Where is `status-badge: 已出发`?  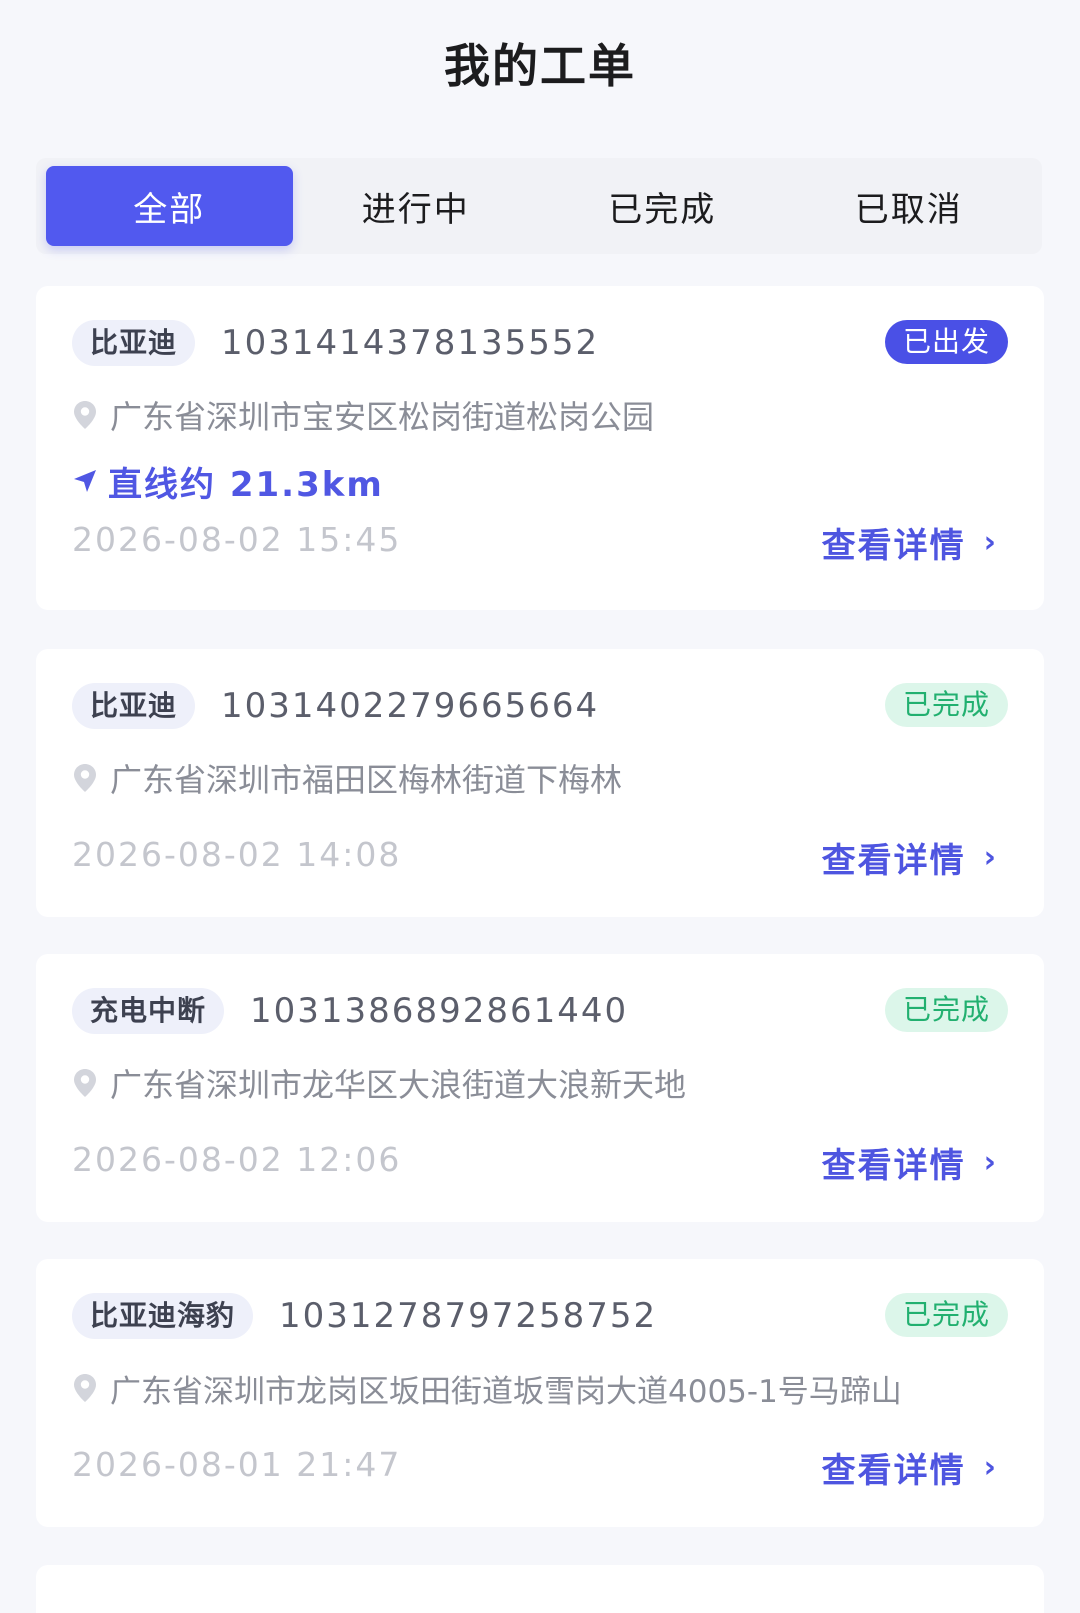 status-badge: 已出发 is located at coordinates (946, 342).